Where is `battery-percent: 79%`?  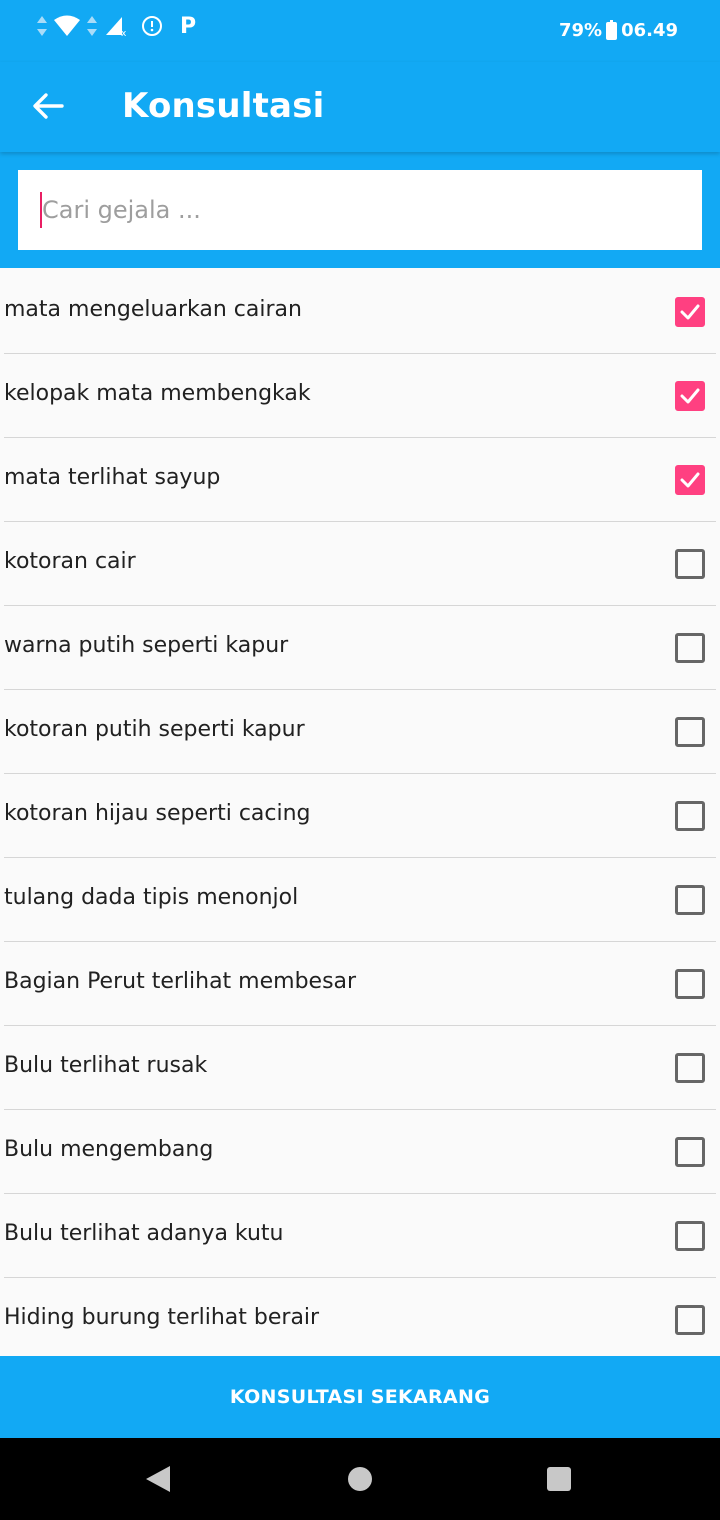 battery-percent: 79% is located at coordinates (580, 30).